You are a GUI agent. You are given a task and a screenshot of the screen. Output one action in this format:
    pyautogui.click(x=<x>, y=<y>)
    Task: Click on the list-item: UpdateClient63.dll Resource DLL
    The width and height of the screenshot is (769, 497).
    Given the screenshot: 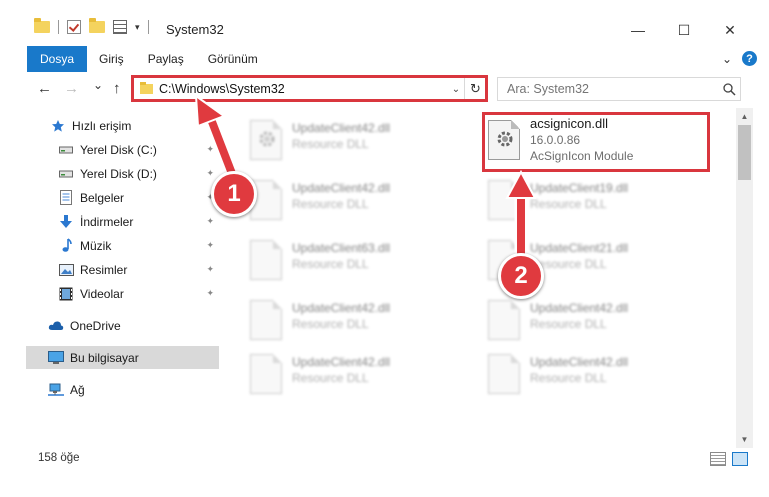 What is the action you would take?
    pyautogui.click(x=356, y=262)
    